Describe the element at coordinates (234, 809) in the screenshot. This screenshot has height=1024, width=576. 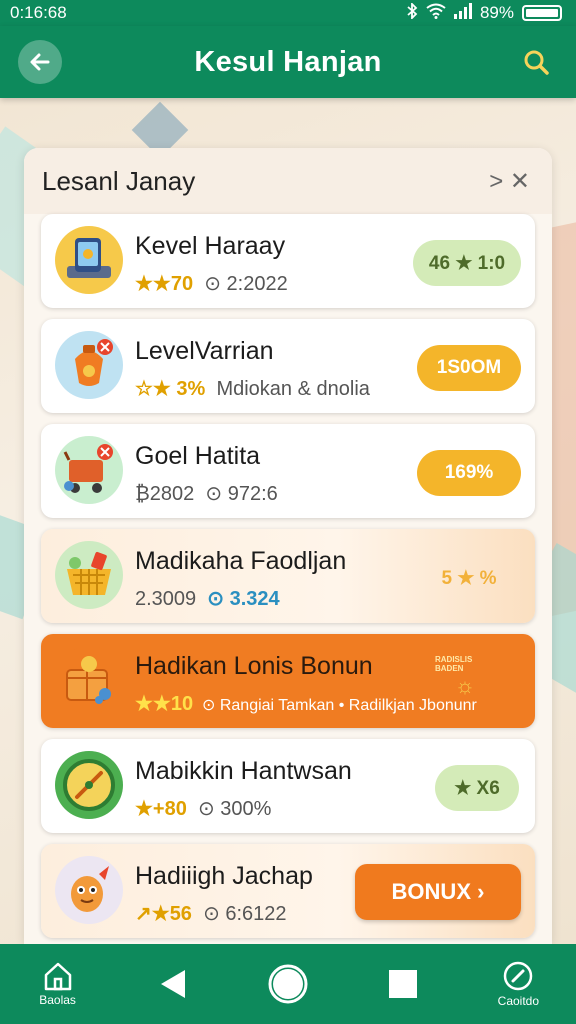
I see `list-item-meta: ⊙ 300%` at that location.